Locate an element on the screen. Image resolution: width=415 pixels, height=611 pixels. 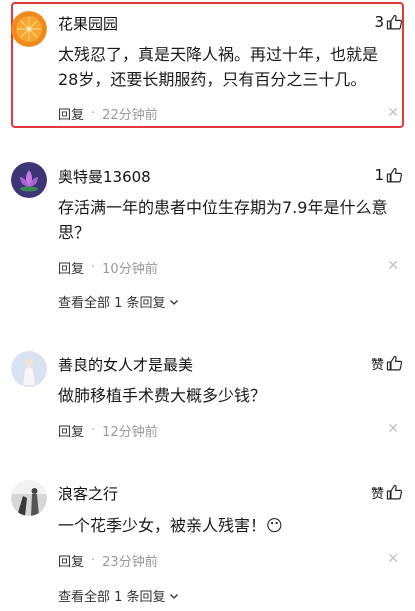
comment-meta: 回复 · 12分钟前 is located at coordinates (108, 430).